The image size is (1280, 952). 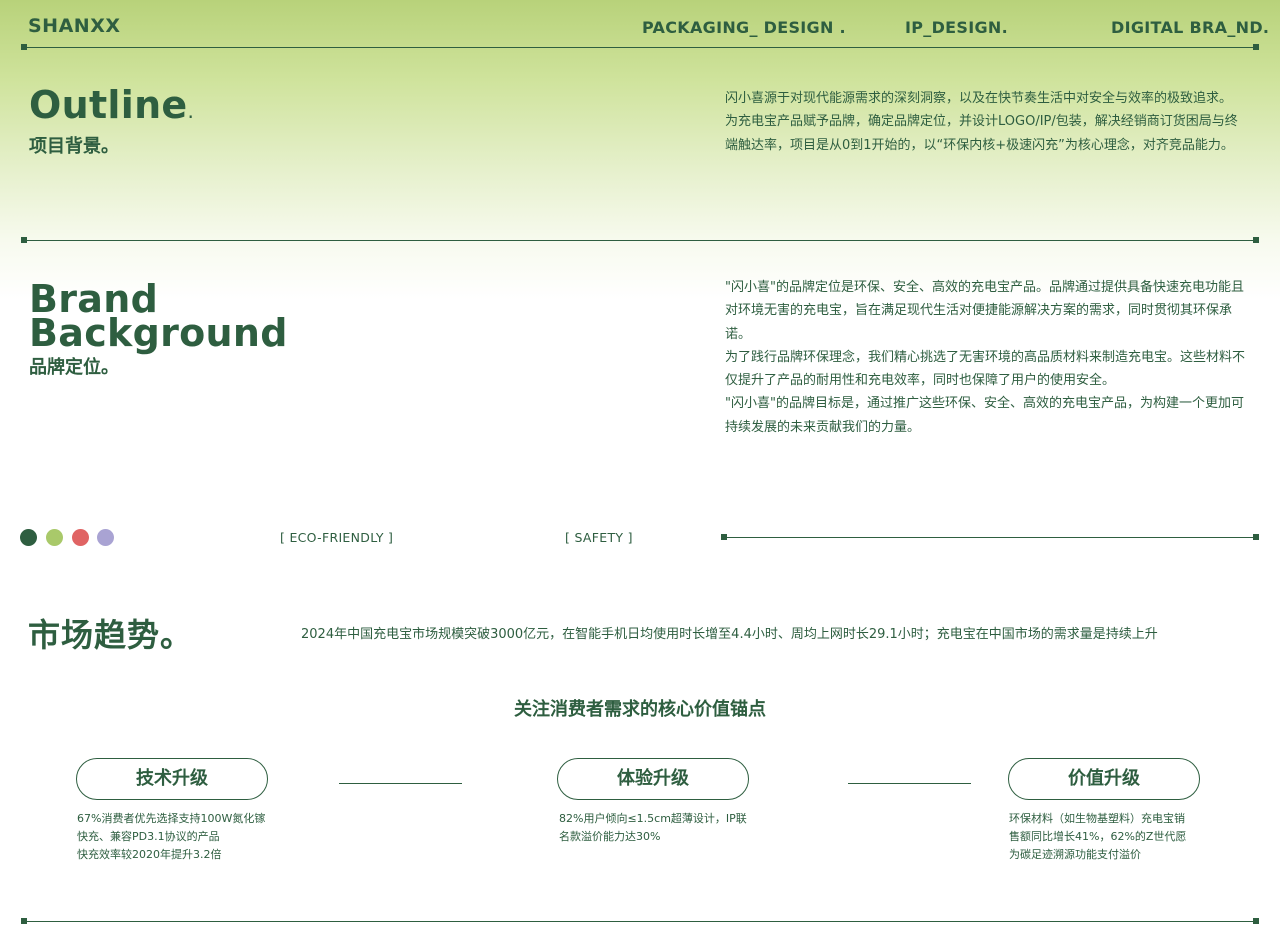 What do you see at coordinates (979, 98) in the screenshot?
I see `outline-paragraph: 闪小喜源于对现代能源需求的深刻洞察，以及在快节奏生活中对安全与效率的极致追求。` at bounding box center [979, 98].